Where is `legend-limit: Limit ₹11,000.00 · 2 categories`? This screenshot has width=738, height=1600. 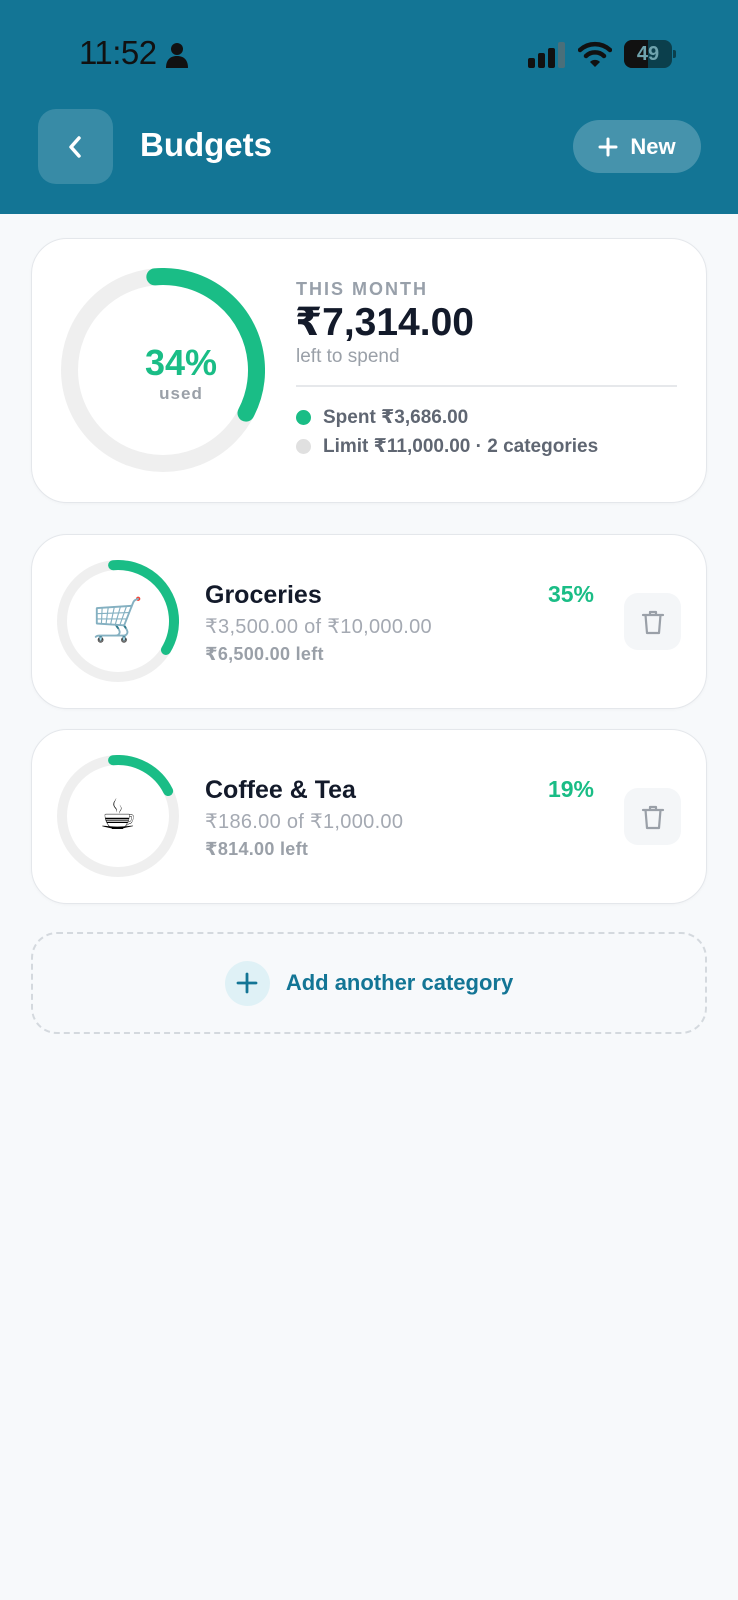 legend-limit: Limit ₹11,000.00 · 2 categories is located at coordinates (447, 446).